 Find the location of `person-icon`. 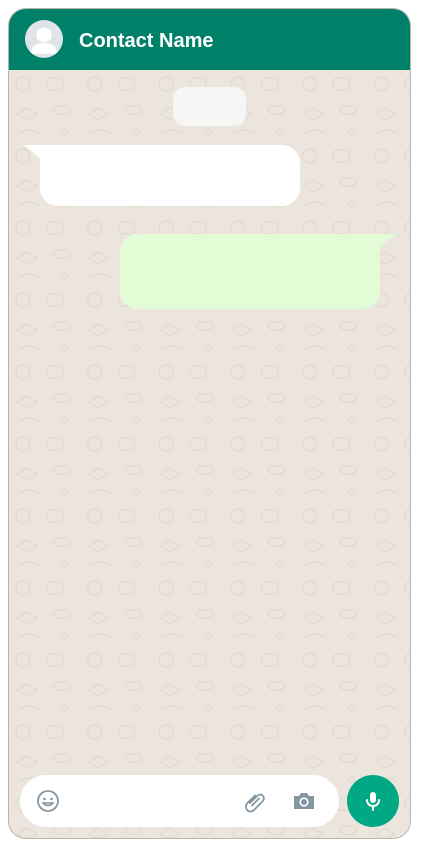

person-icon is located at coordinates (44, 40).